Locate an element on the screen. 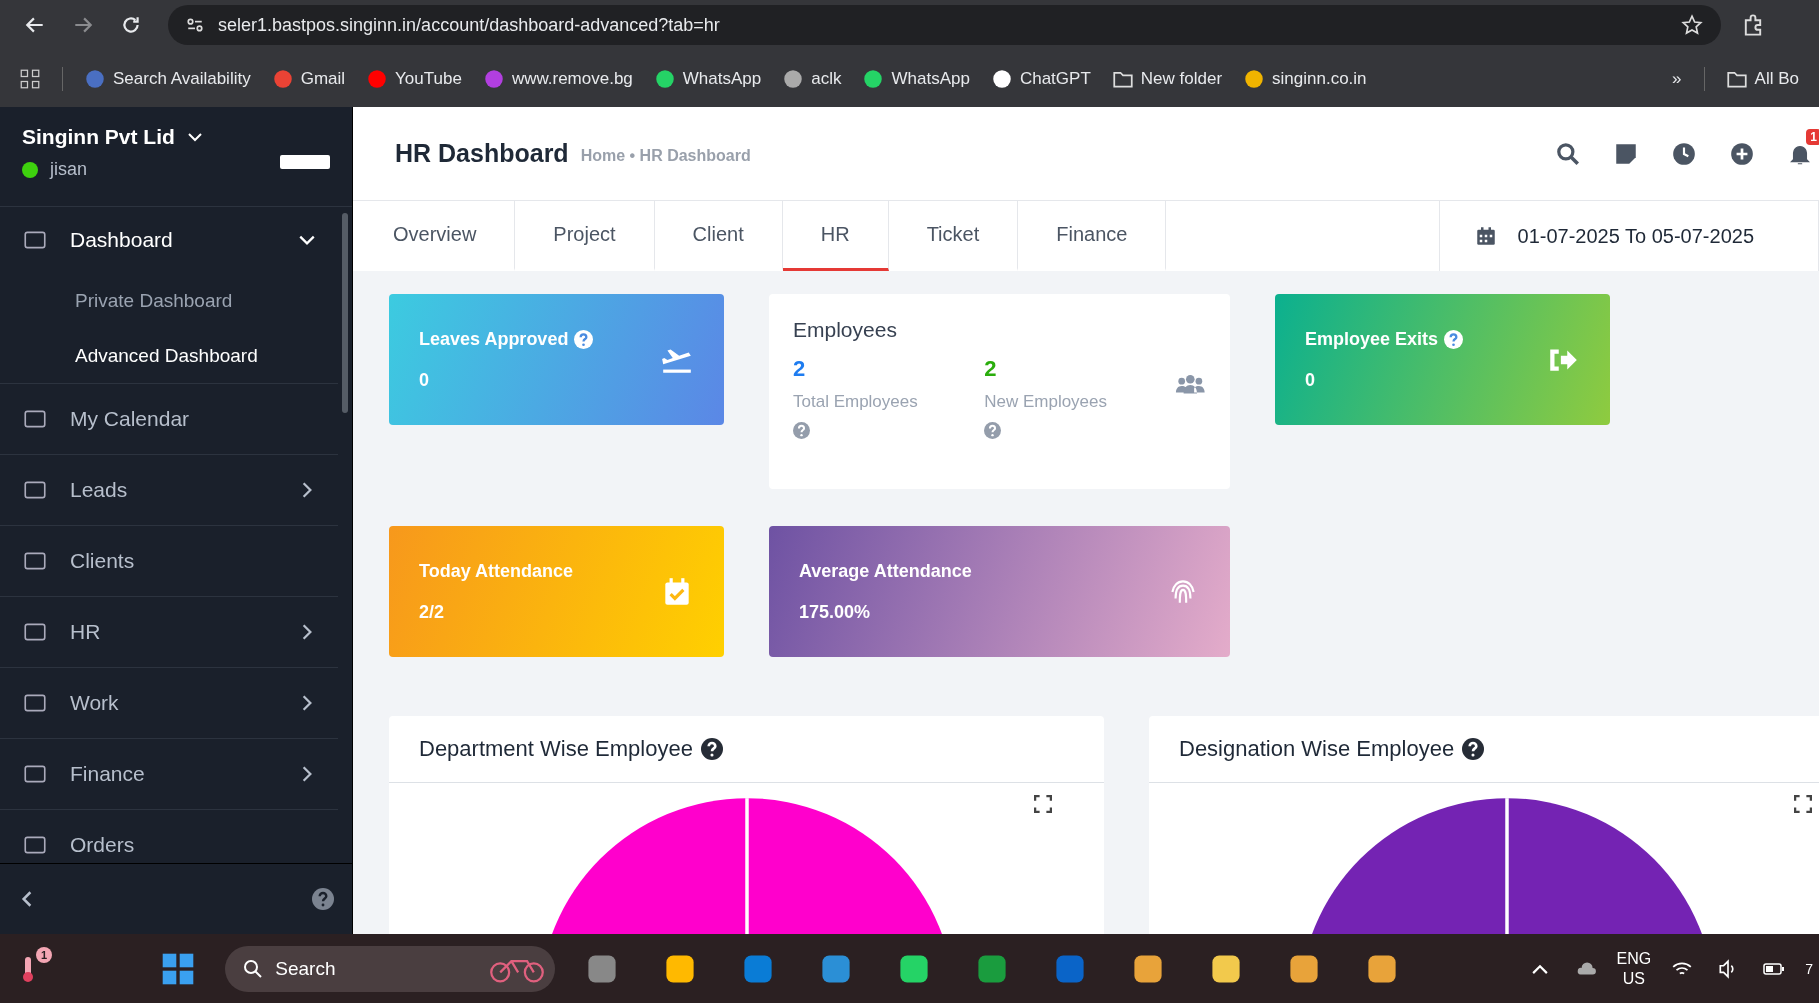 This screenshot has width=1819, height=1003. card-title: Average Attendance is located at coordinates (885, 571).